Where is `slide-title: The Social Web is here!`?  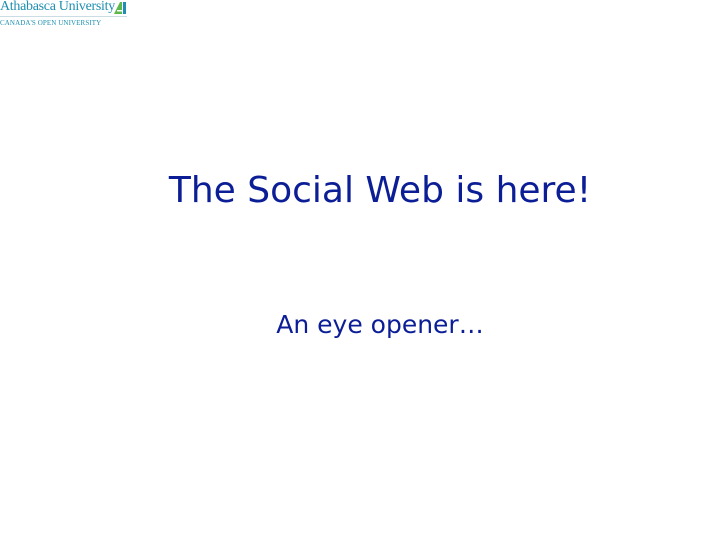
slide-title: The Social Web is here! is located at coordinates (380, 190).